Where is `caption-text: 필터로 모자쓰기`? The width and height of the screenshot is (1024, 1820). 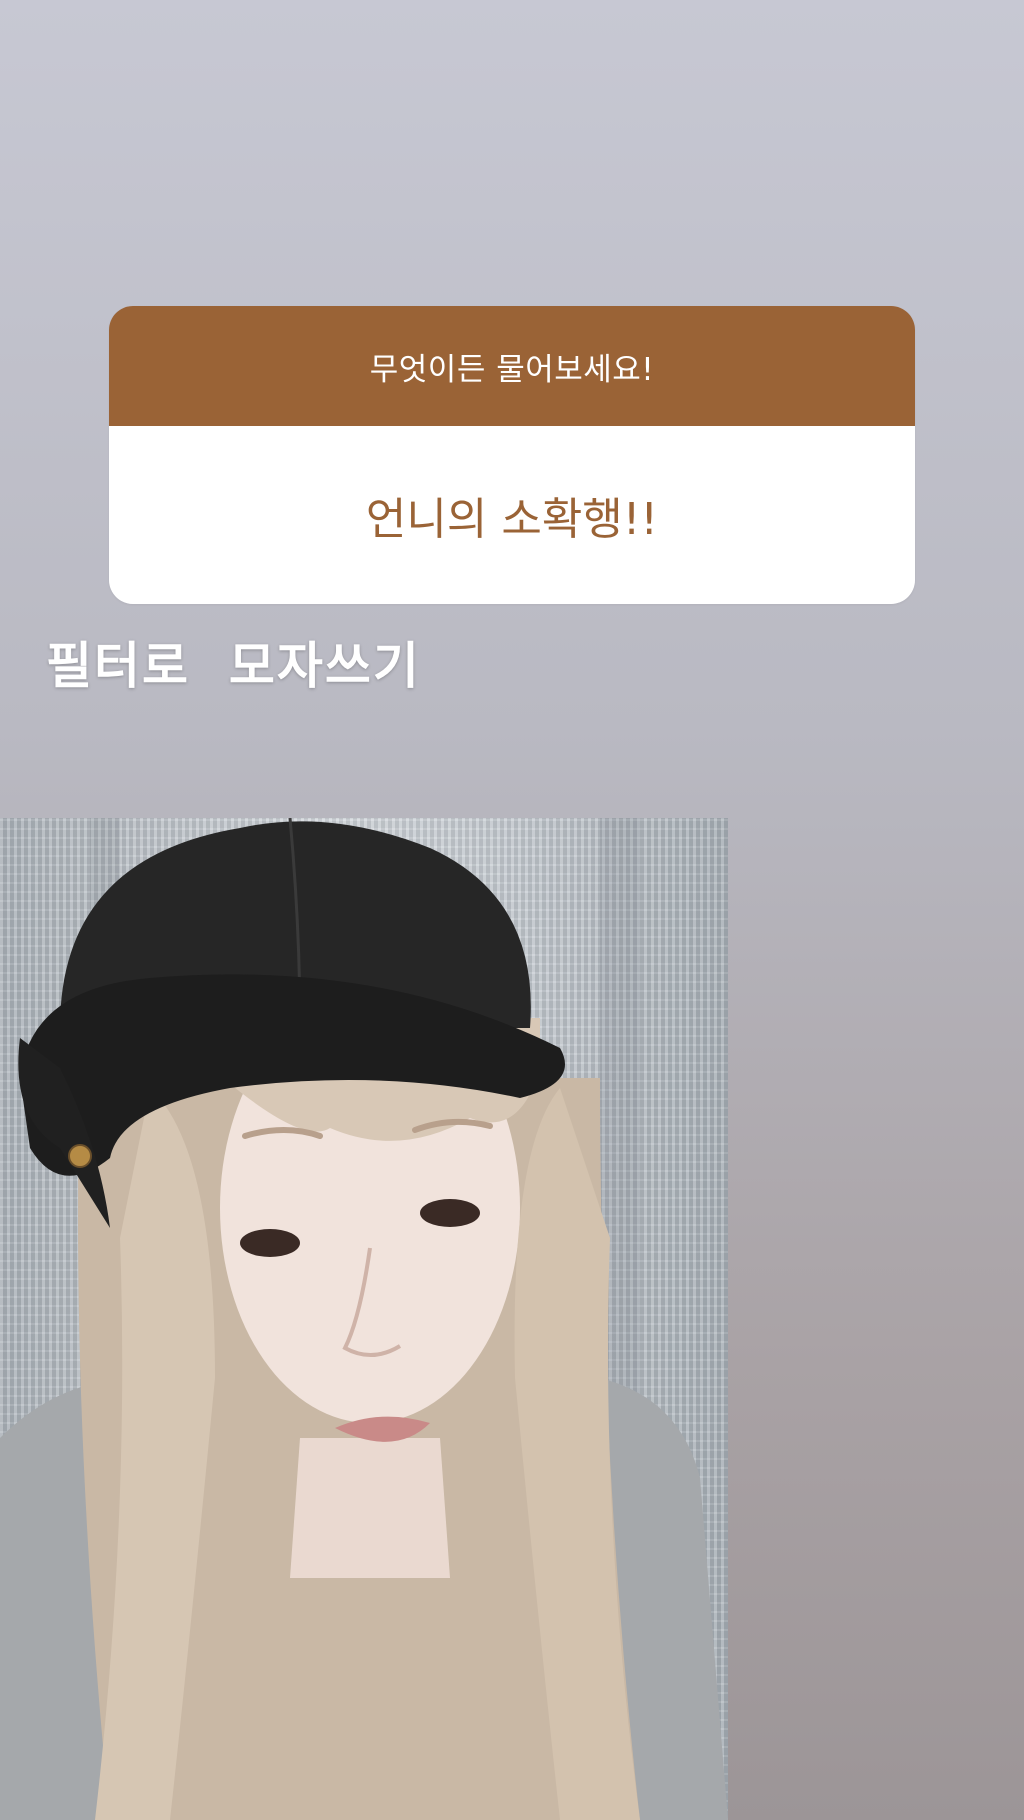
caption-text: 필터로 모자쓰기 is located at coordinates (233, 666).